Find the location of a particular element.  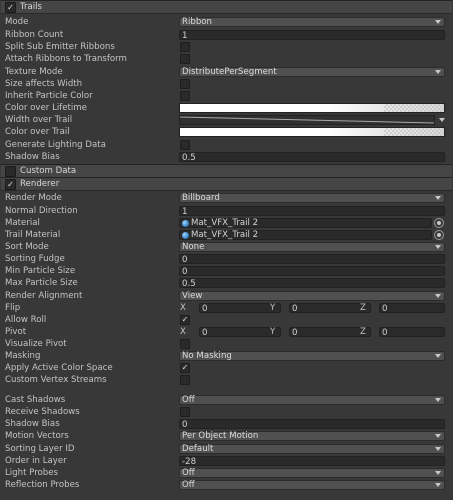

trails-module-header: ✓ Trails is located at coordinates (226, 7).